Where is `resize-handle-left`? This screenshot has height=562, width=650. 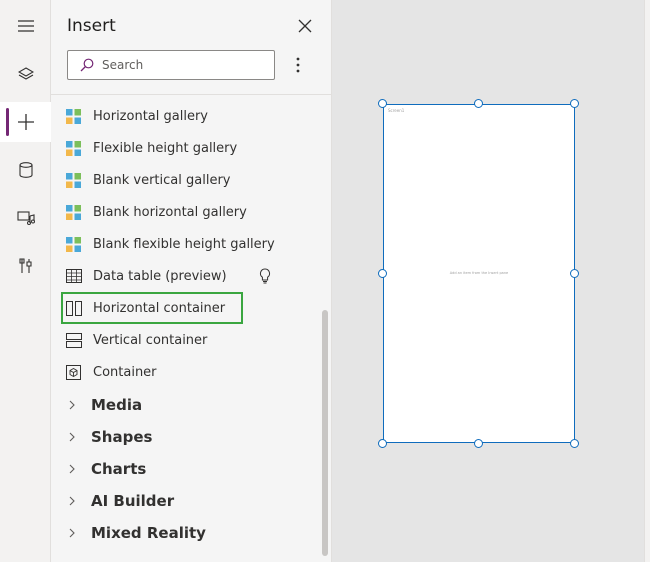
resize-handle-left is located at coordinates (382, 273).